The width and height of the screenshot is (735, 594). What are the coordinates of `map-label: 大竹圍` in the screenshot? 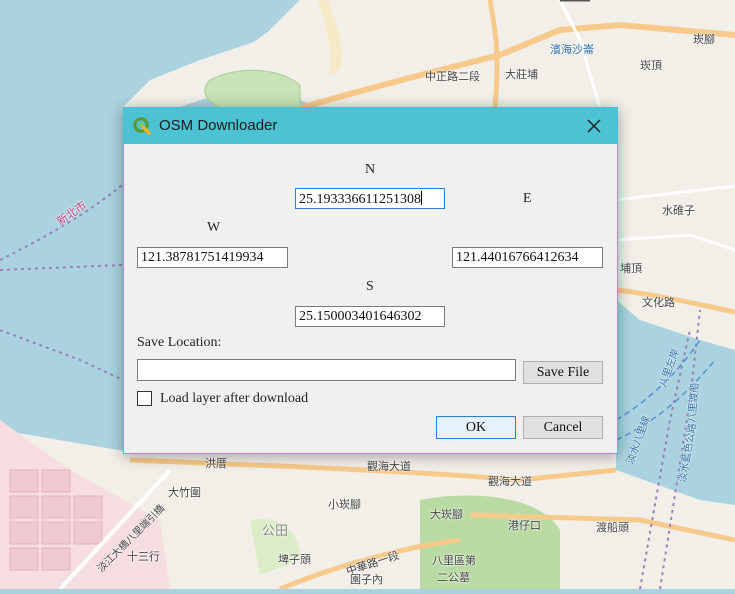 It's located at (184, 492).